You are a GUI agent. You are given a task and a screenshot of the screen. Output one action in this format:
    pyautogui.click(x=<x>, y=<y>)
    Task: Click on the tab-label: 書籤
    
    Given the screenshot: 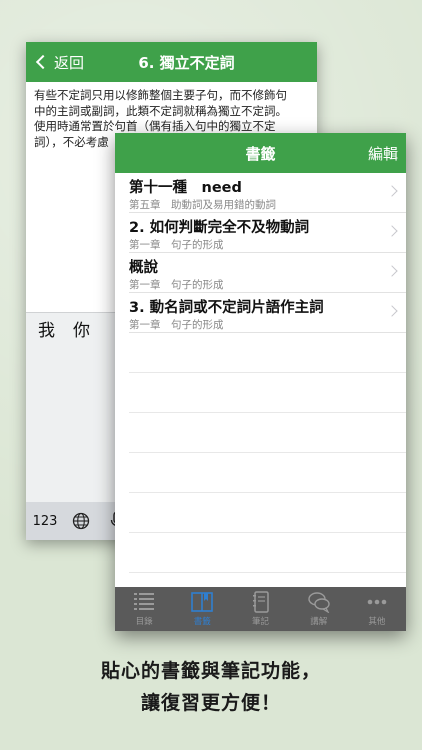 What is the action you would take?
    pyautogui.click(x=202, y=622)
    